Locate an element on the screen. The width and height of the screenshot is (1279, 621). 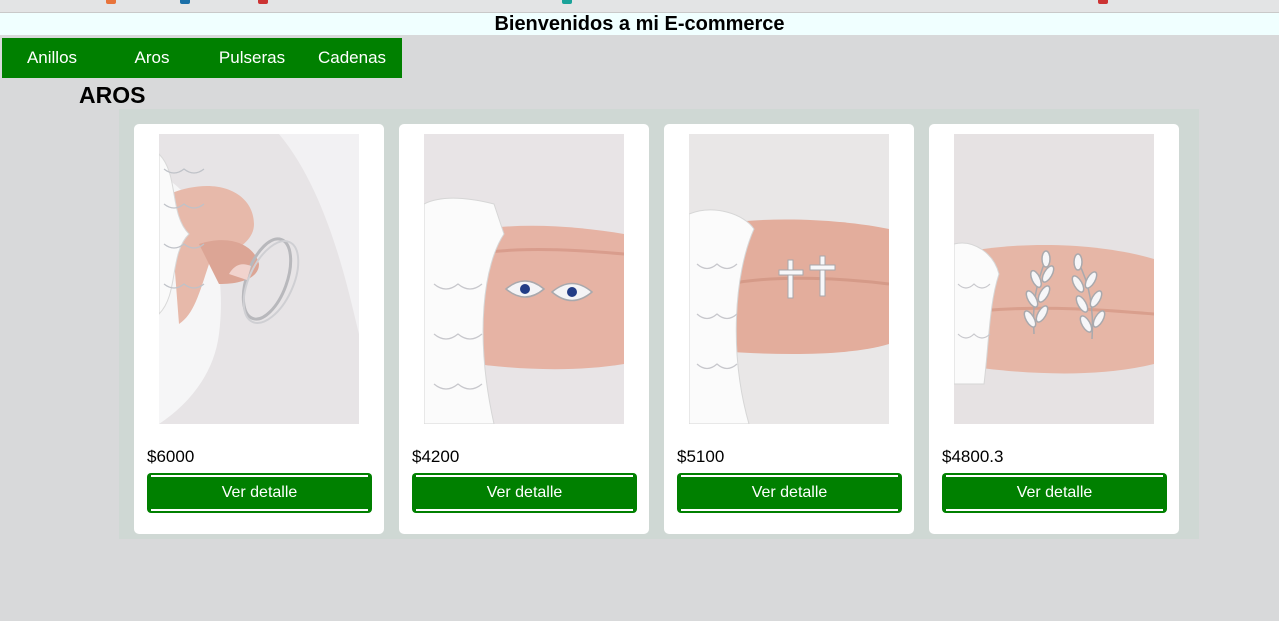
product-card: $6000 Ver detalle is located at coordinates (259, 329).